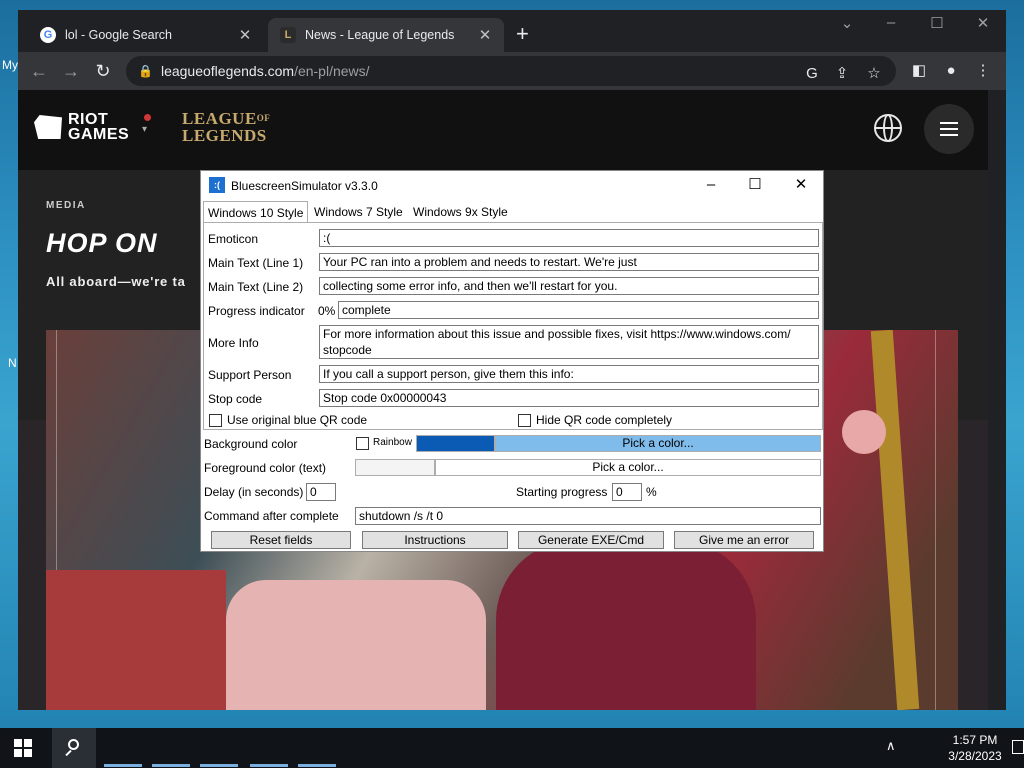 This screenshot has width=1024, height=768. What do you see at coordinates (395, 467) in the screenshot?
I see `foreground-color-swatch` at bounding box center [395, 467].